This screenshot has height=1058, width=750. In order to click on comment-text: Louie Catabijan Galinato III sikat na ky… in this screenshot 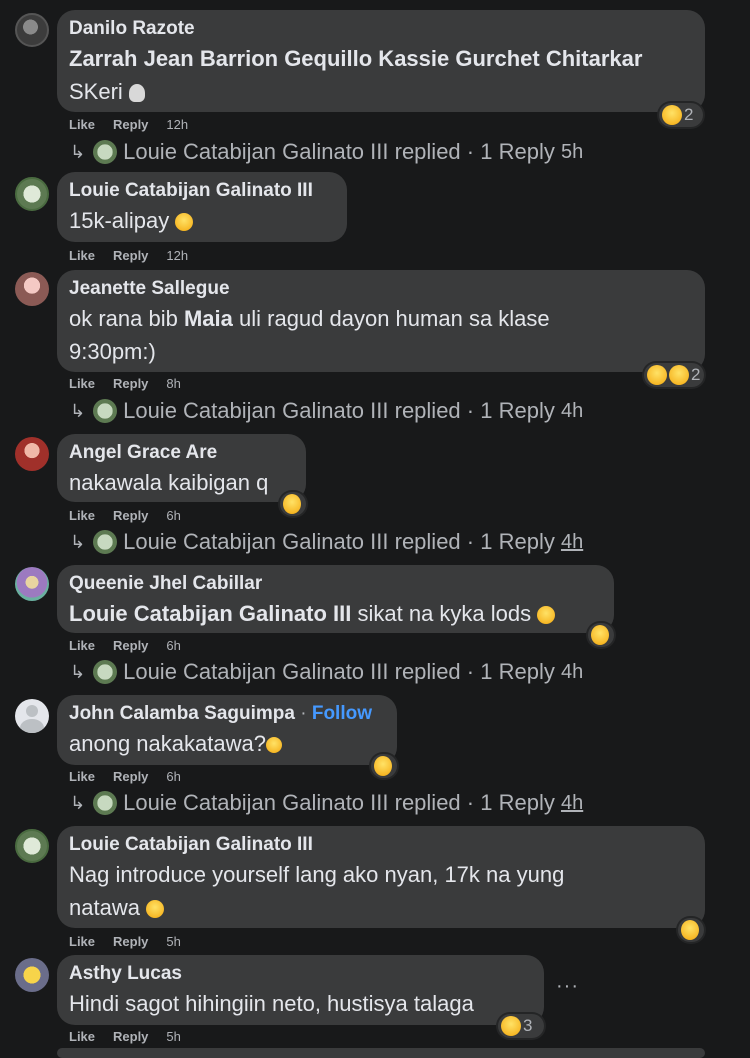, I will do `click(335, 613)`.